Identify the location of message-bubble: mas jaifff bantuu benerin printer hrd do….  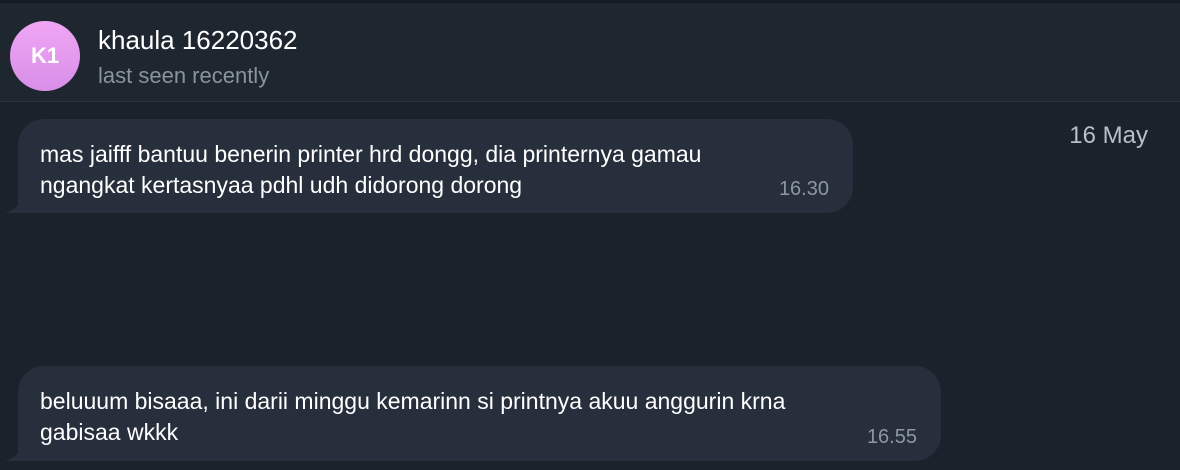
(435, 166).